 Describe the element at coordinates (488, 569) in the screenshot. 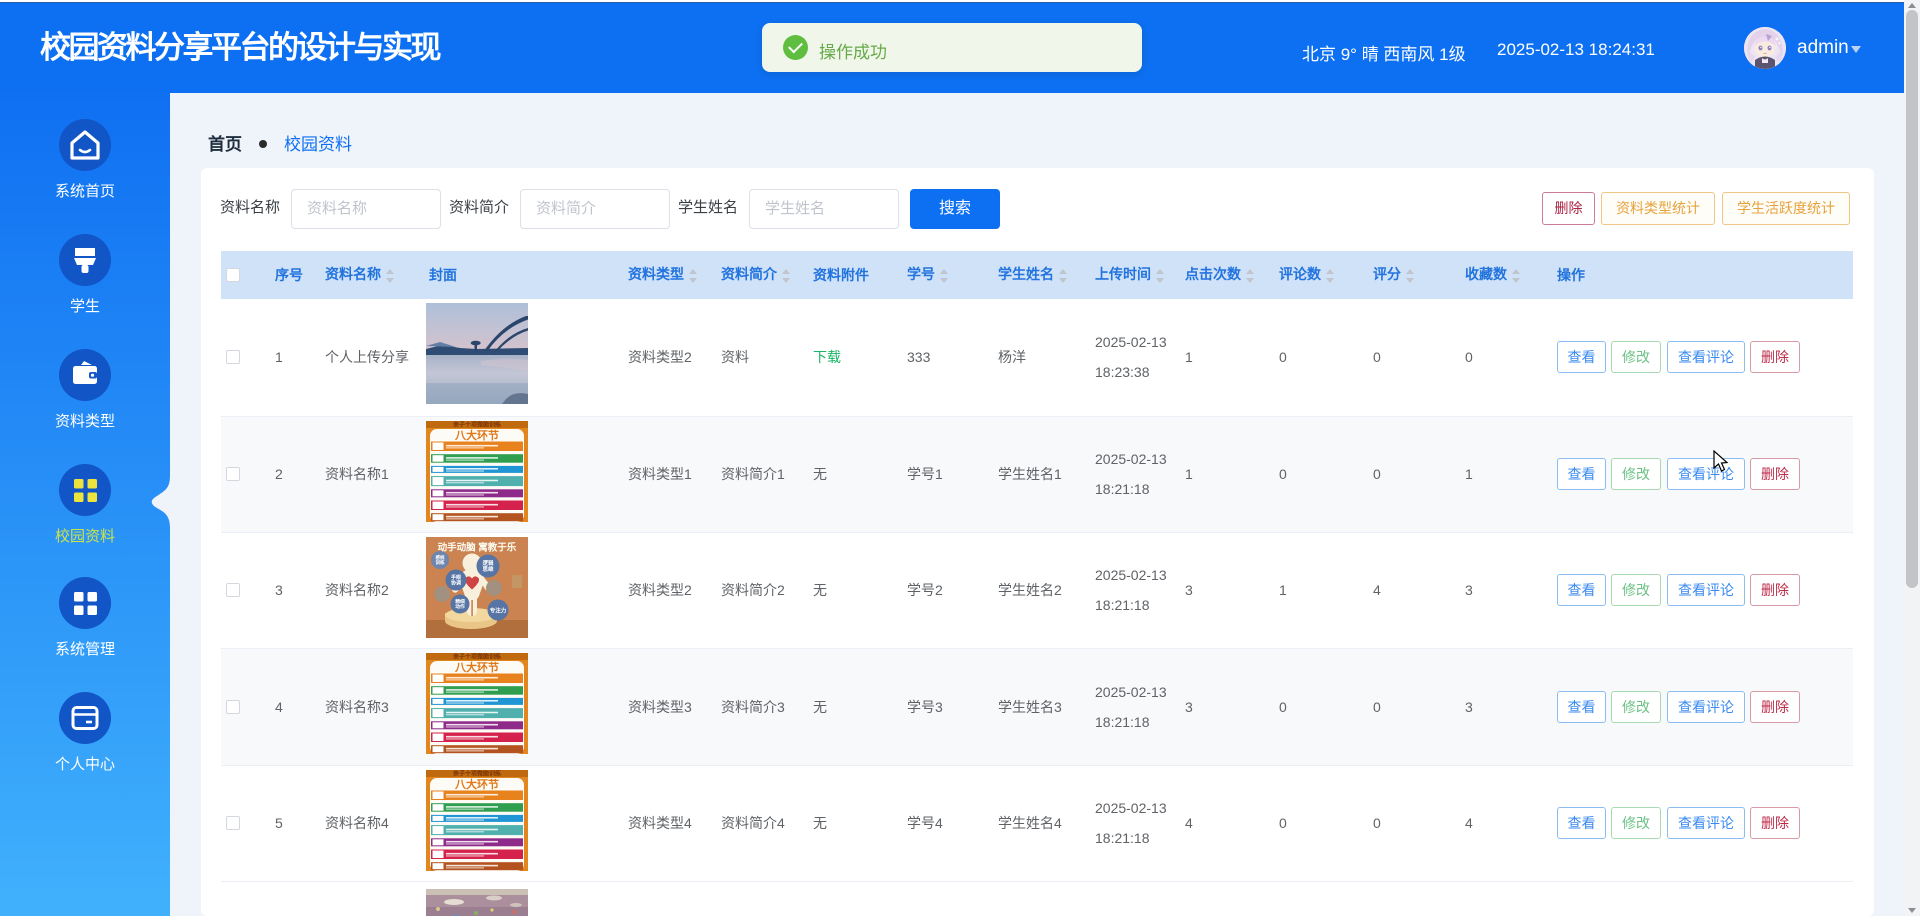

I see `svg-text: 思维` at that location.